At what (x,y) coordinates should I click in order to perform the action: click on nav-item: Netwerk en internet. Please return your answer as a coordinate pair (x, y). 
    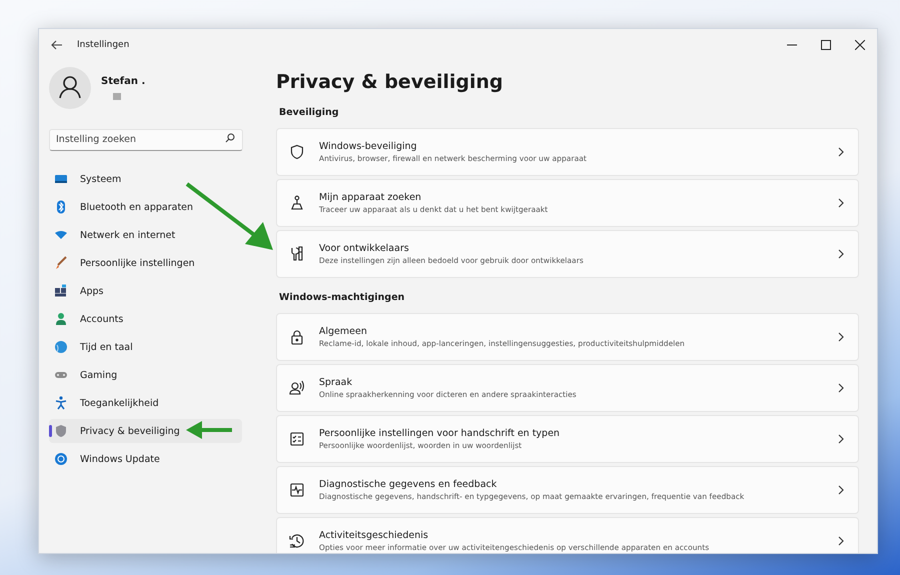
    Looking at the image, I should click on (145, 235).